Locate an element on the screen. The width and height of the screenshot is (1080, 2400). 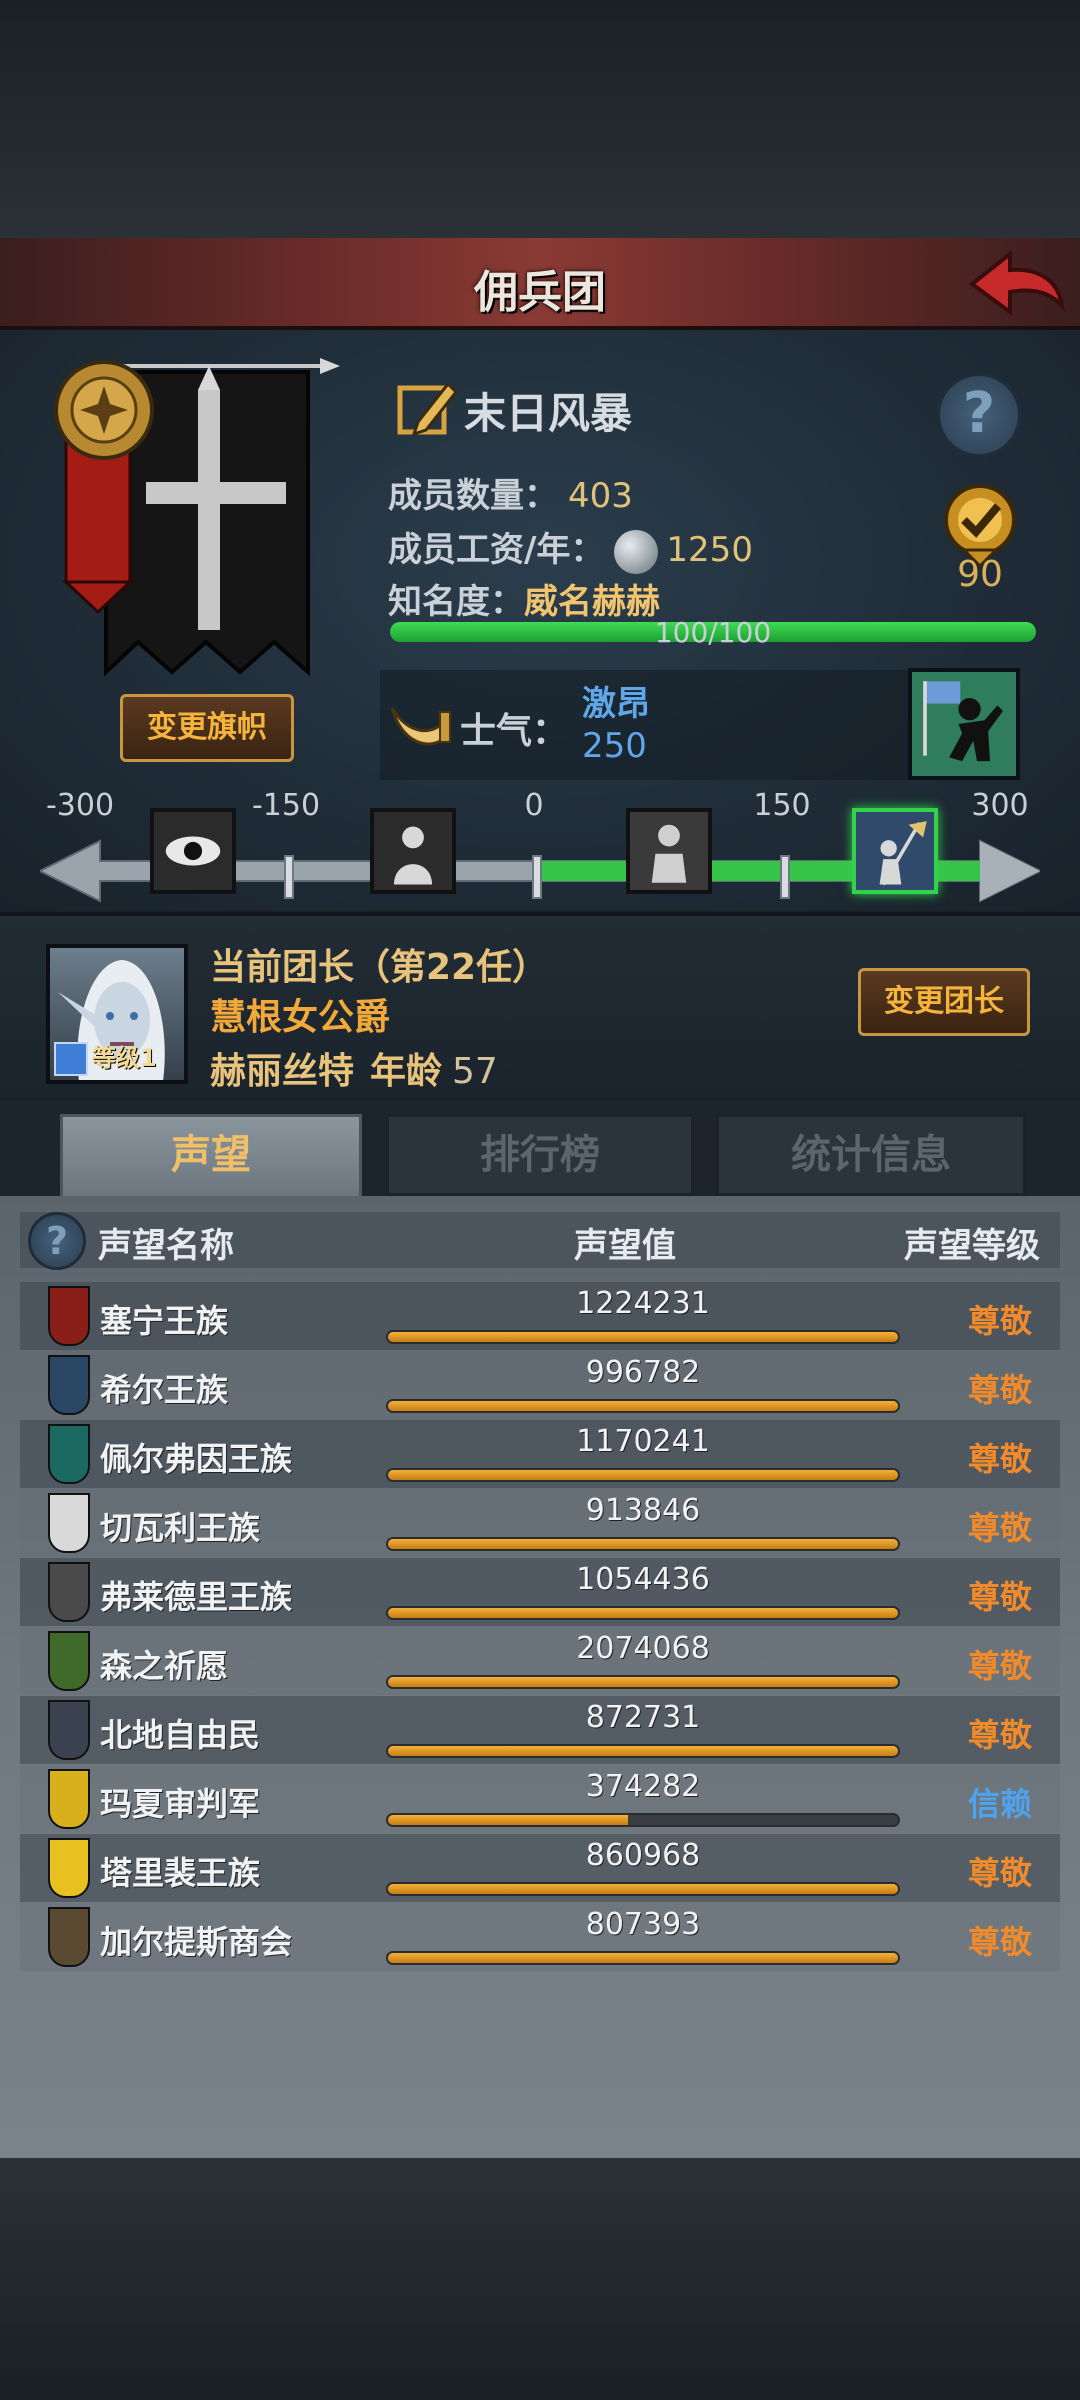
title-bar: 佣兵团 is located at coordinates (540, 284).